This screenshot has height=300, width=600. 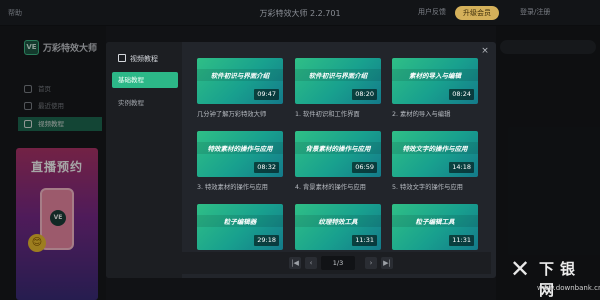 What do you see at coordinates (421, 114) in the screenshot?
I see `video-caption: 2. 素材的导入与编辑` at bounding box center [421, 114].